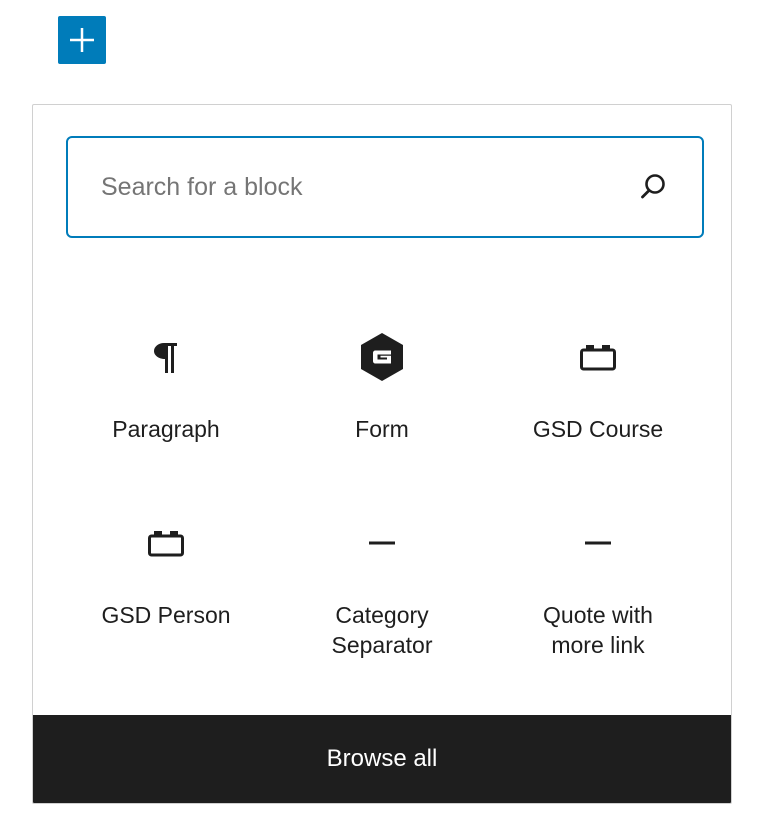  Describe the element at coordinates (382, 387) in the screenshot. I see `block-item-form: Form` at that location.